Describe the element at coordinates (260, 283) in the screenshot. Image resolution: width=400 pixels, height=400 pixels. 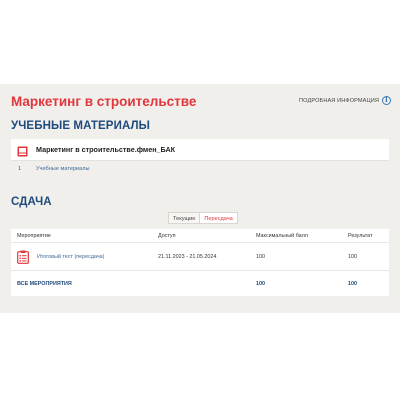
I see `total-max-score: 100` at that location.